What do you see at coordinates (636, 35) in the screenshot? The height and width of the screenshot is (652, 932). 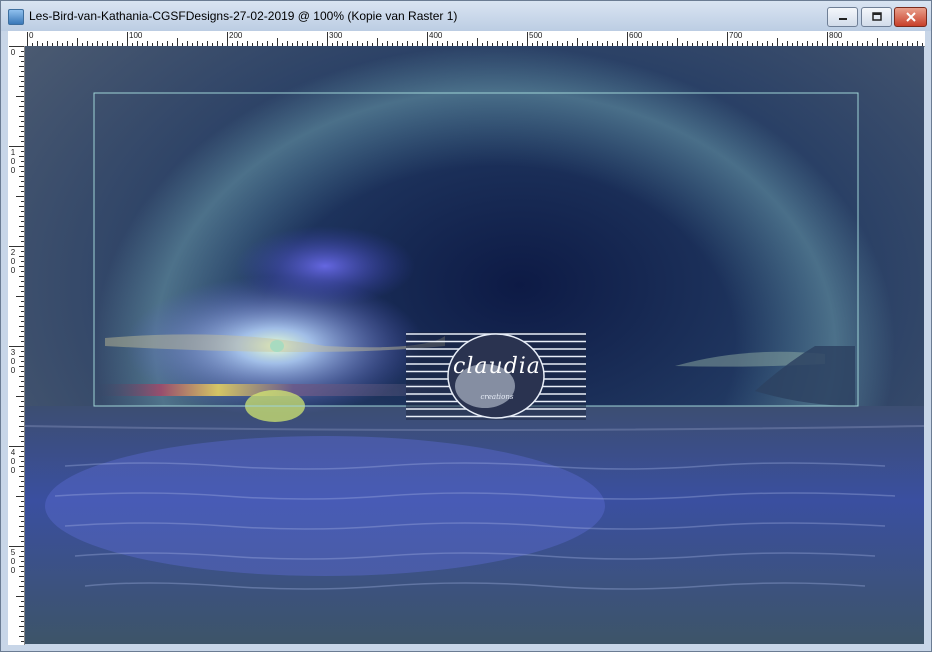 I see `ruler-label: 600` at bounding box center [636, 35].